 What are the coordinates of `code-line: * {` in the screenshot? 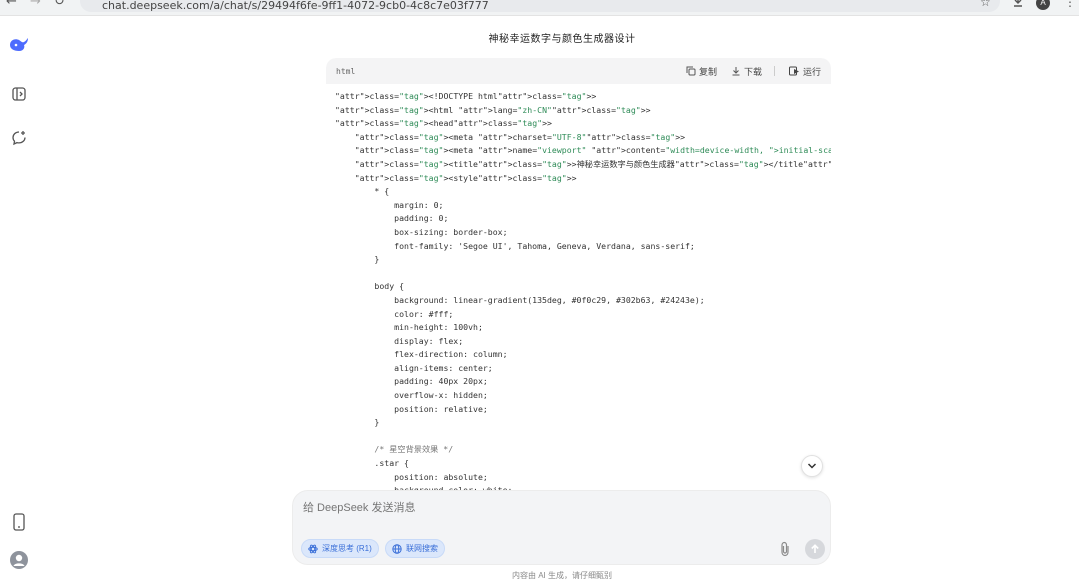 It's located at (362, 191).